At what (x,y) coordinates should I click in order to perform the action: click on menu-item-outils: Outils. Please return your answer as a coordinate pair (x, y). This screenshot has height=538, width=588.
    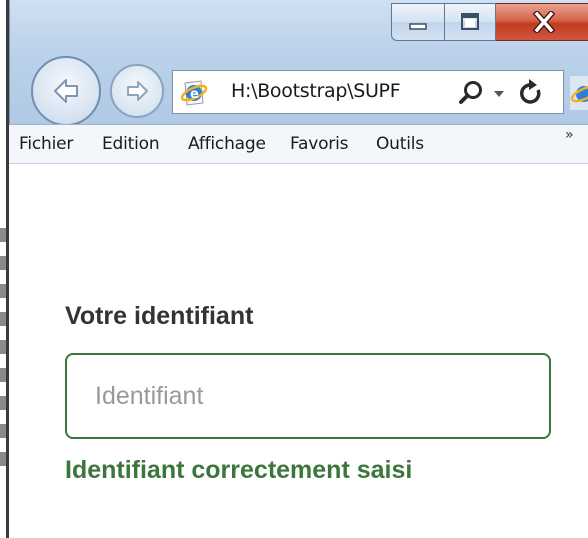
    Looking at the image, I should click on (400, 144).